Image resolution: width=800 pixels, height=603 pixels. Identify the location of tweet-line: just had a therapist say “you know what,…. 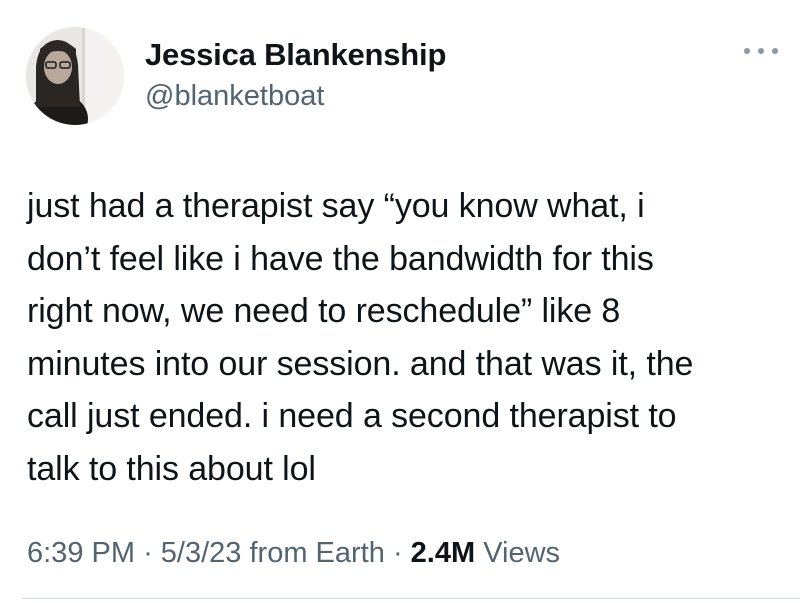
(336, 206).